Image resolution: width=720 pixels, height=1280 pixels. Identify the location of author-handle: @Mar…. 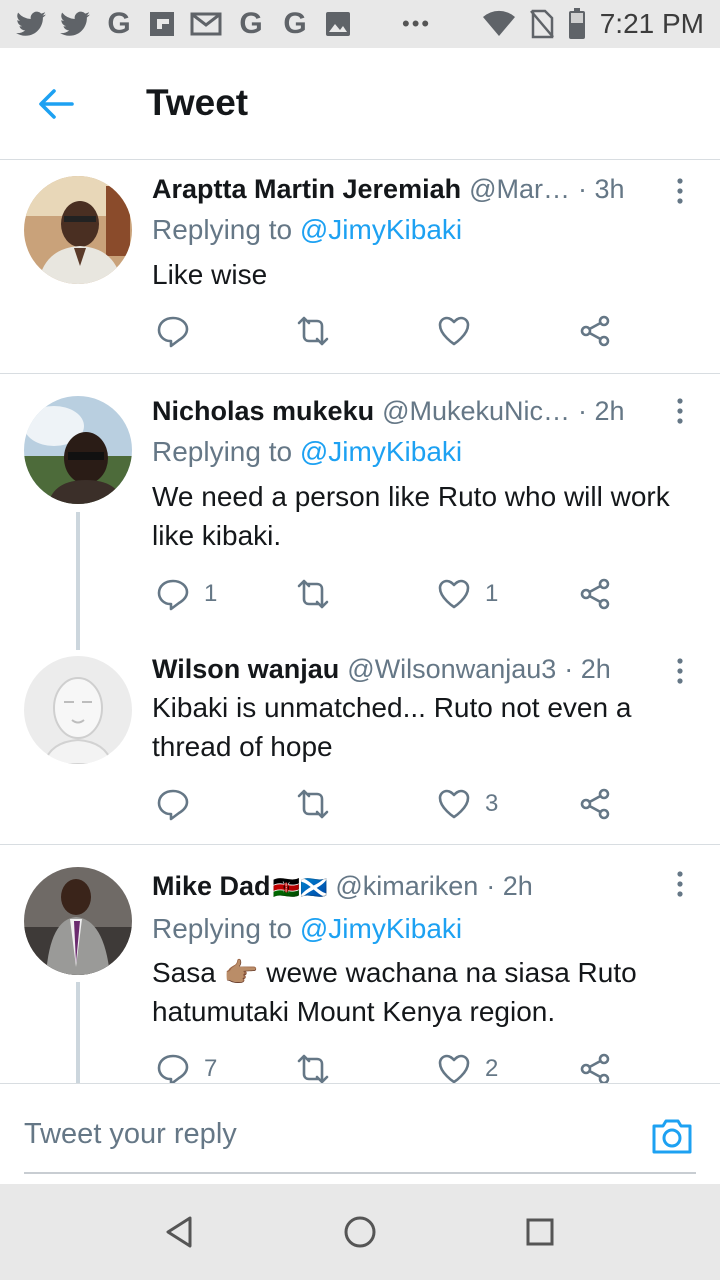
(519, 189).